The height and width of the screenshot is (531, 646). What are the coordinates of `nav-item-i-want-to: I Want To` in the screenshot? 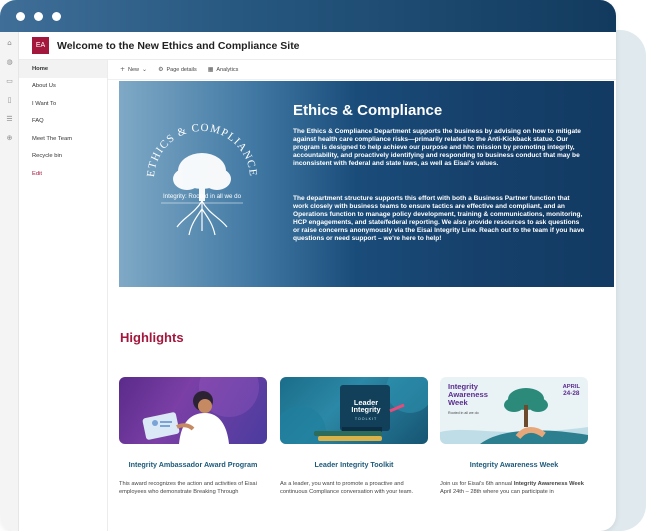 It's located at (63, 104).